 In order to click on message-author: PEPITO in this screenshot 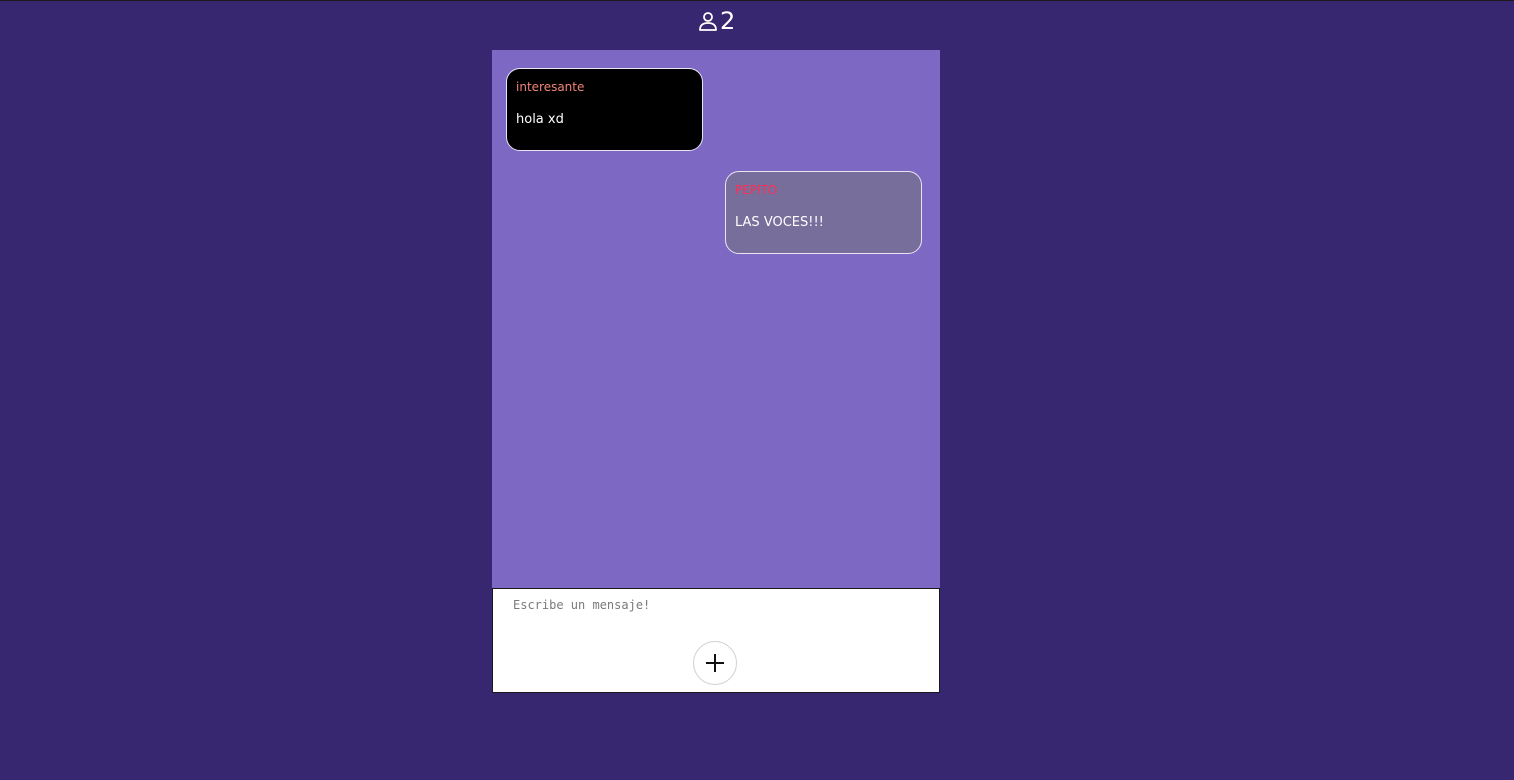, I will do `click(756, 190)`.